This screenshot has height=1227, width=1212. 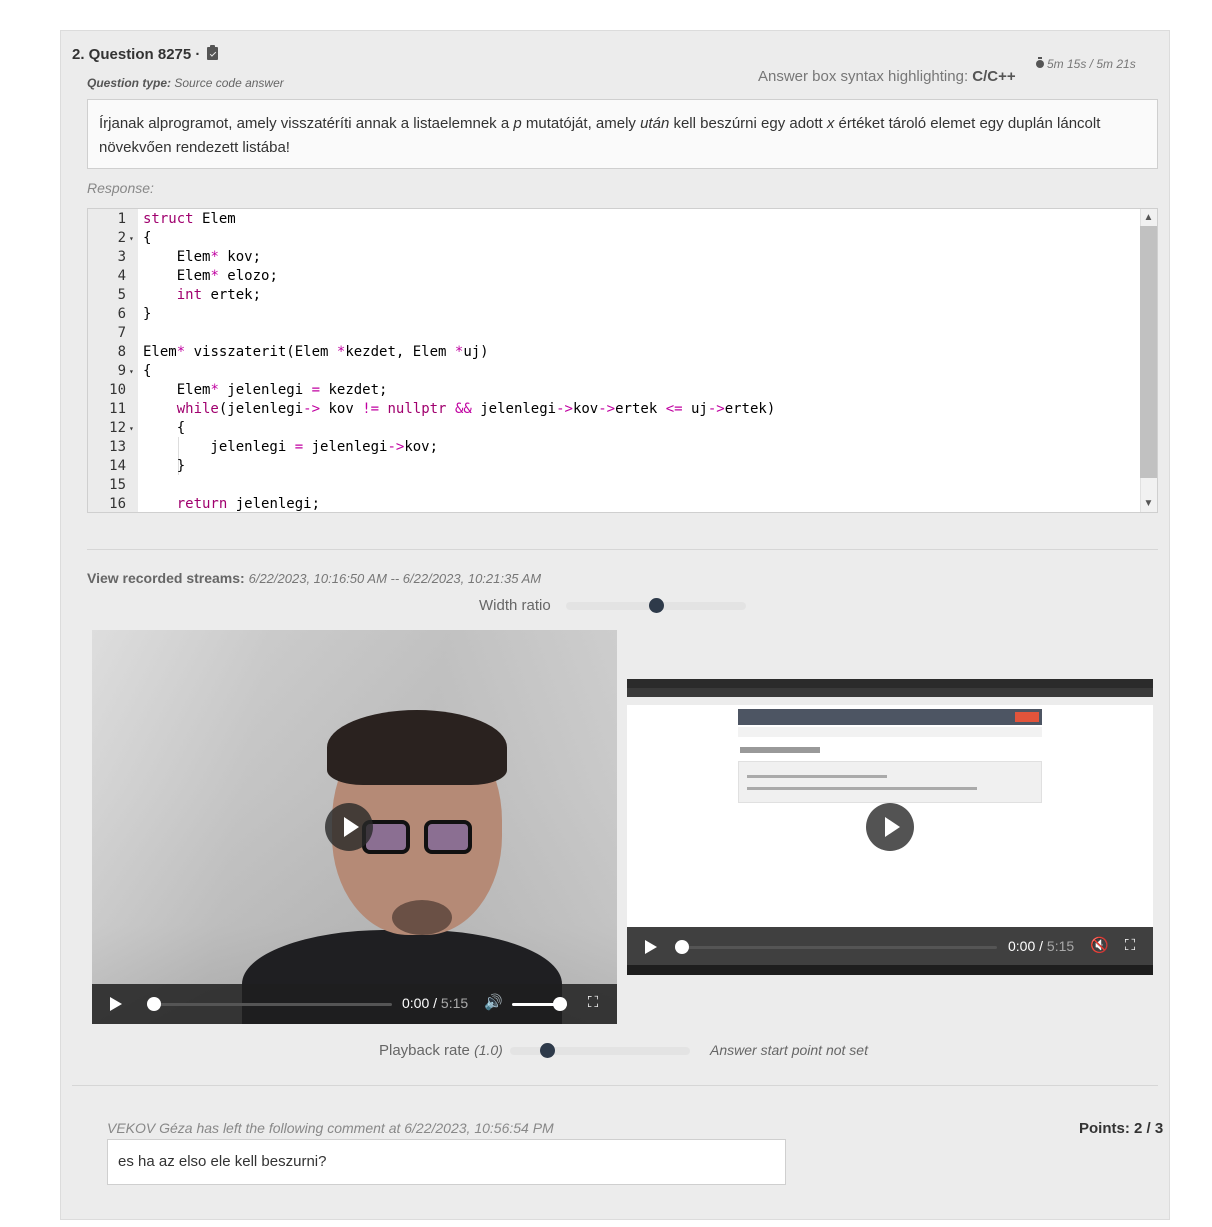 I want to click on browser-bookmarks, so click(x=890, y=701).